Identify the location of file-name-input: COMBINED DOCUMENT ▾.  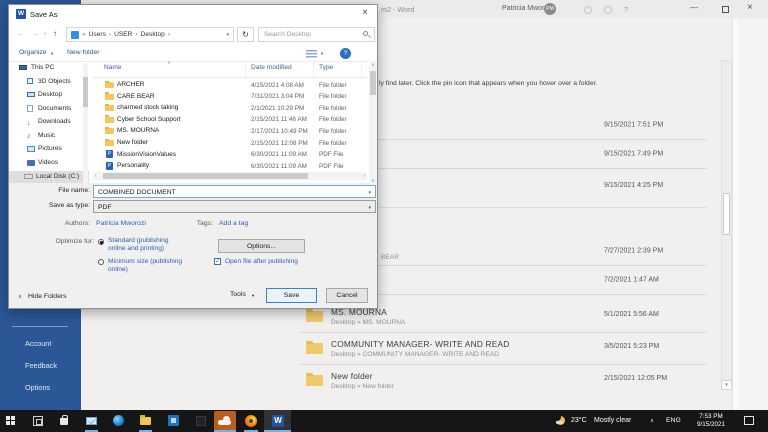
(234, 191).